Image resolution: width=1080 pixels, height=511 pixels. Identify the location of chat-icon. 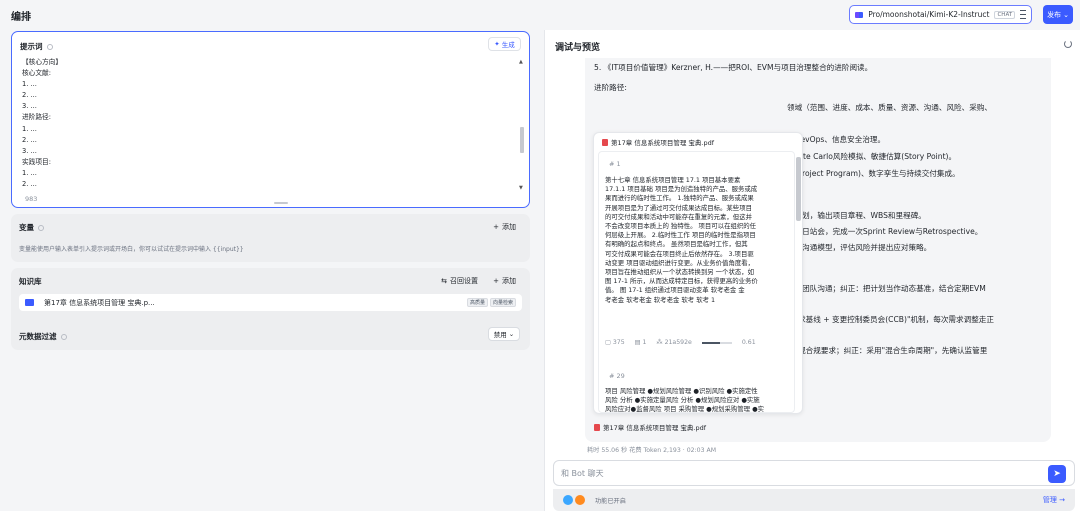
(580, 500).